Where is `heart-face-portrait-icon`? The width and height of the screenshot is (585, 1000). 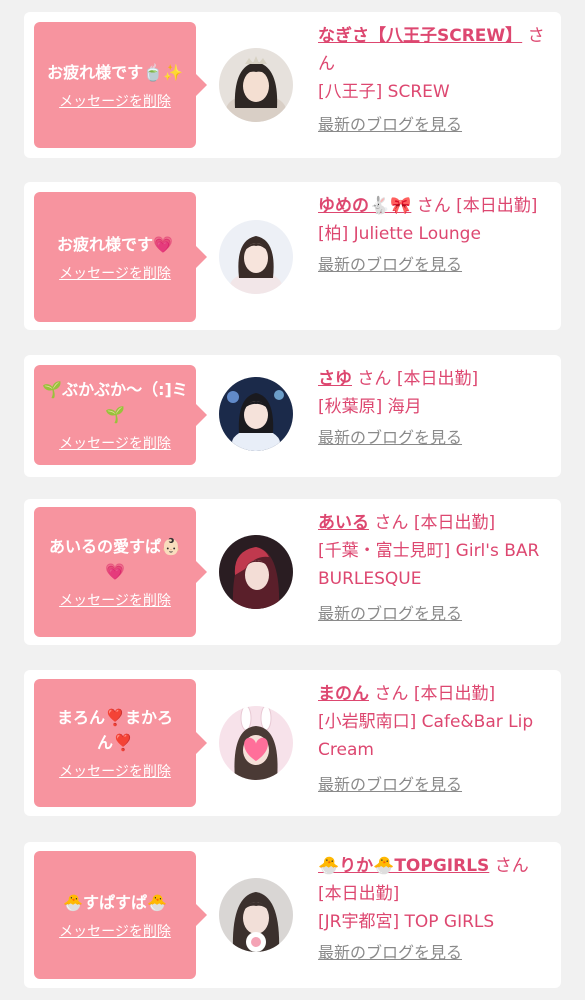
heart-face-portrait-icon is located at coordinates (256, 743).